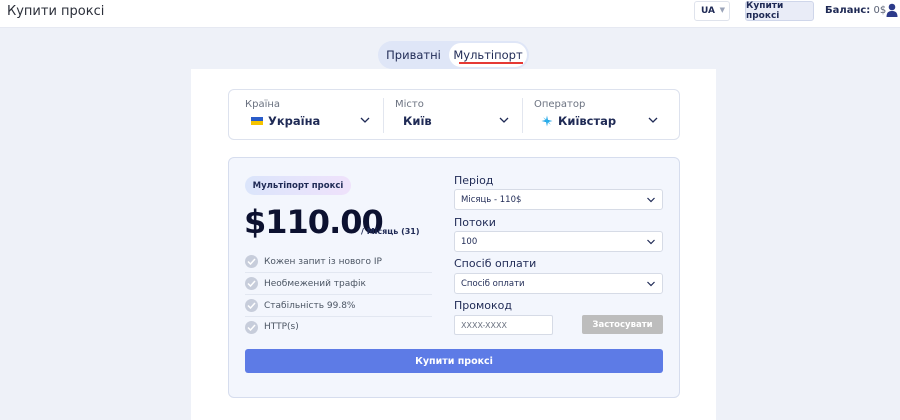 This screenshot has height=420, width=900. I want to click on country-label: Країна, so click(263, 104).